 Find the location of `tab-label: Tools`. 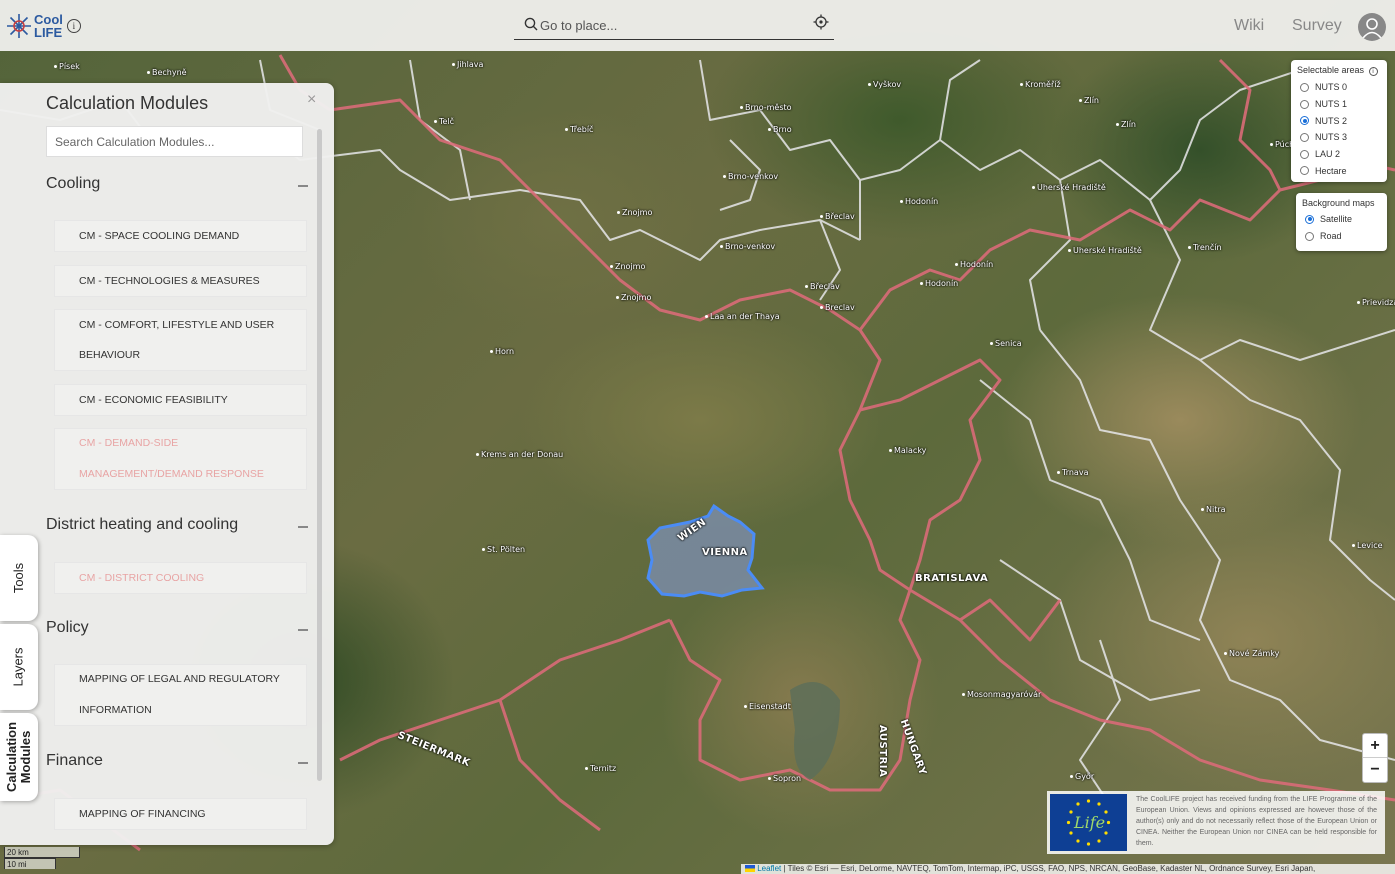

tab-label: Tools is located at coordinates (18, 578).